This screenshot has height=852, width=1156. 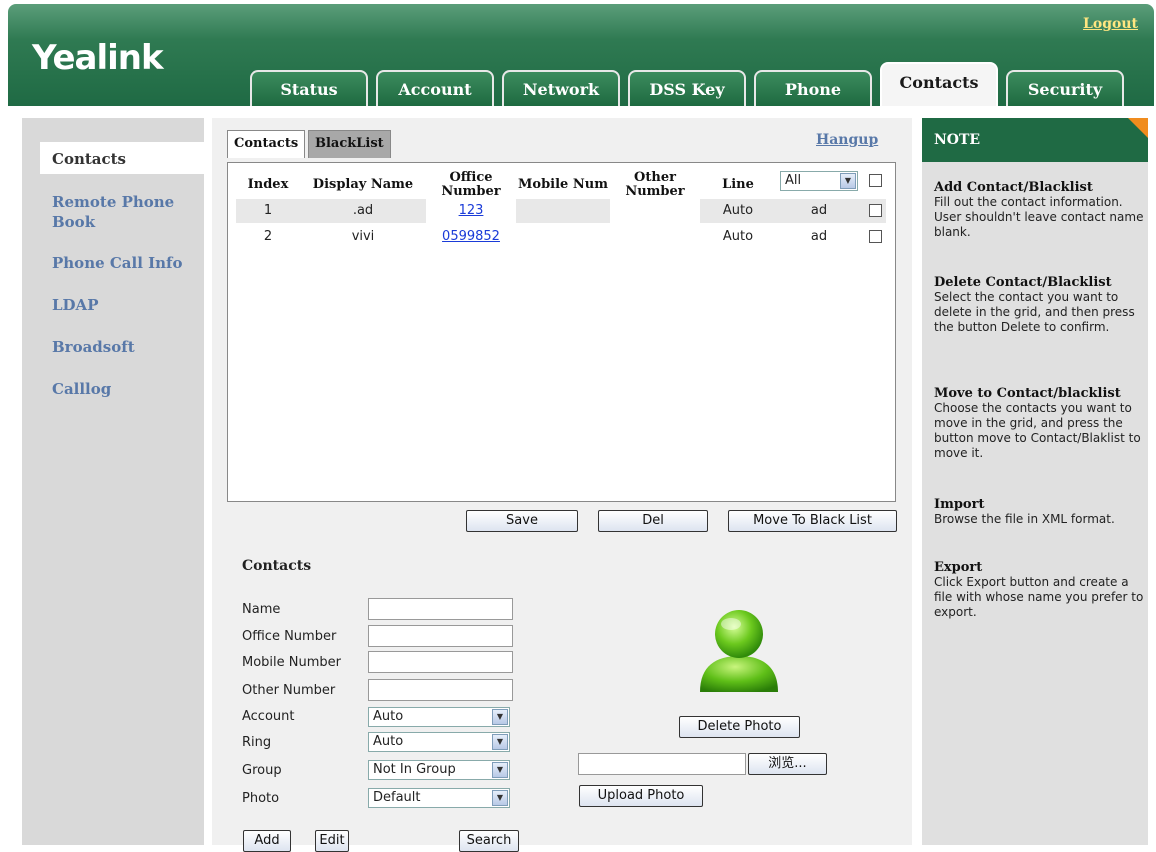 I want to click on select-all-checkbox, so click(x=875, y=180).